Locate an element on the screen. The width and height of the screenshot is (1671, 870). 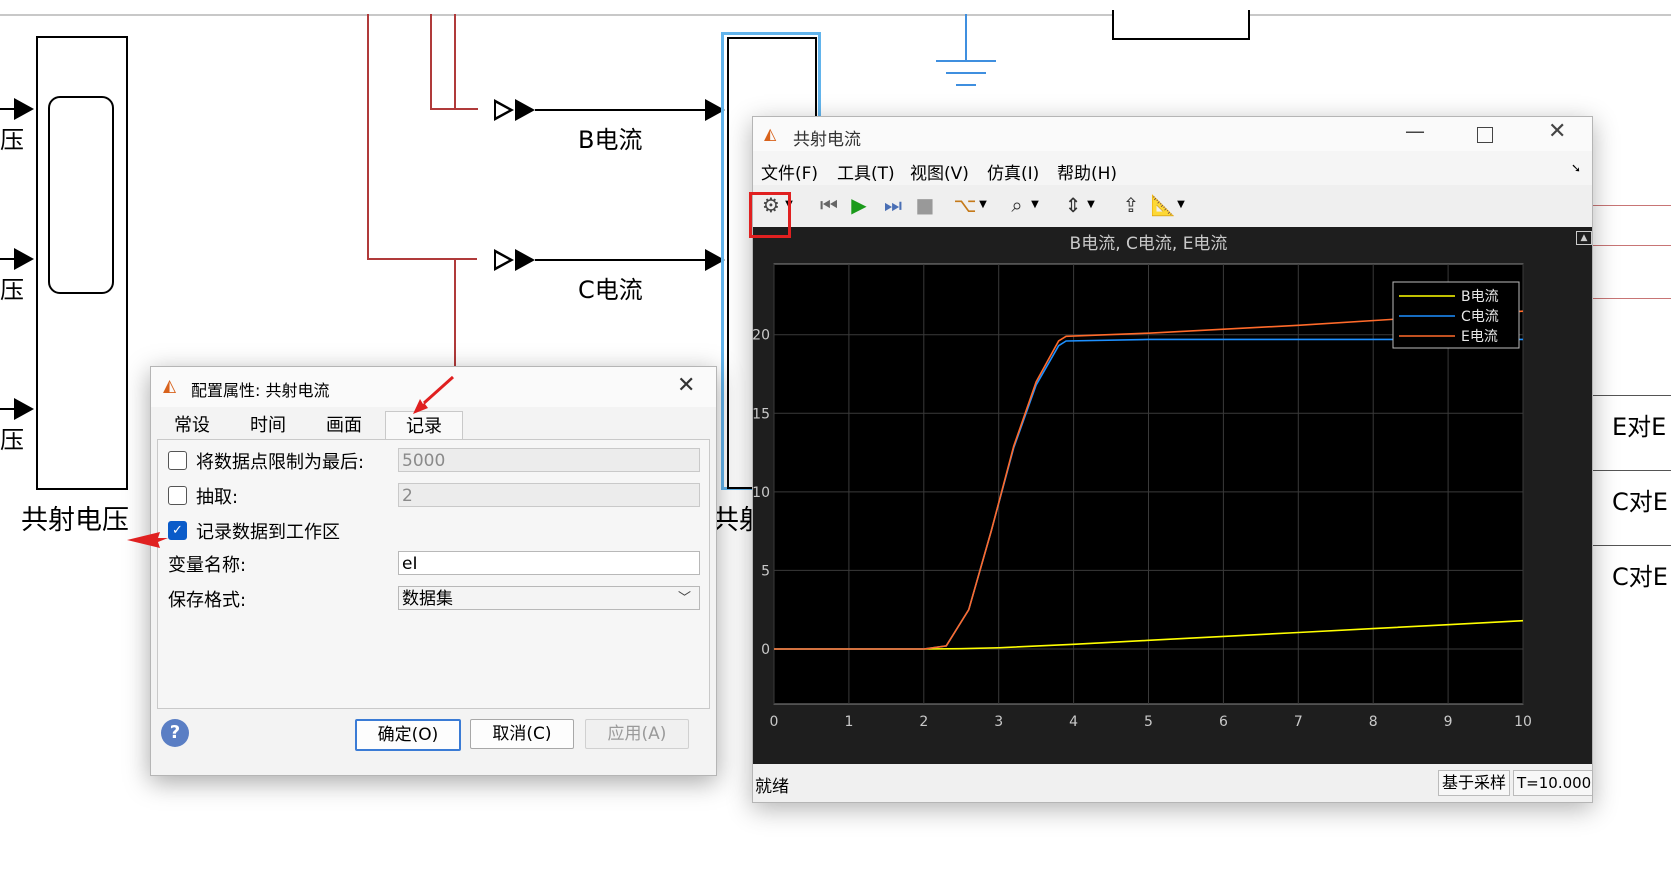
tab-display: 画面 is located at coordinates (344, 425).